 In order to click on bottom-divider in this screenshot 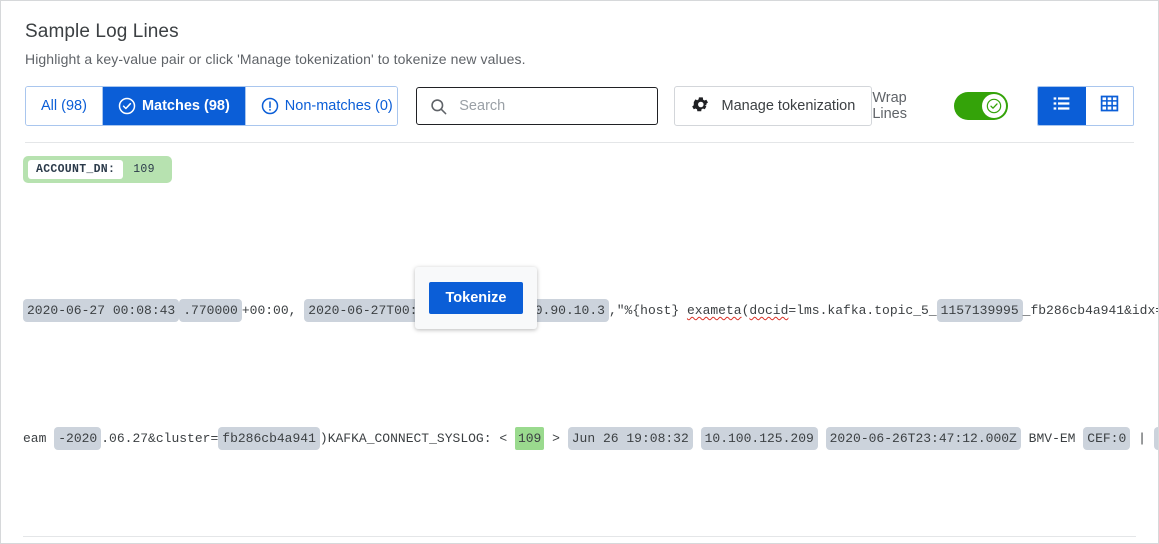, I will do `click(579, 536)`.